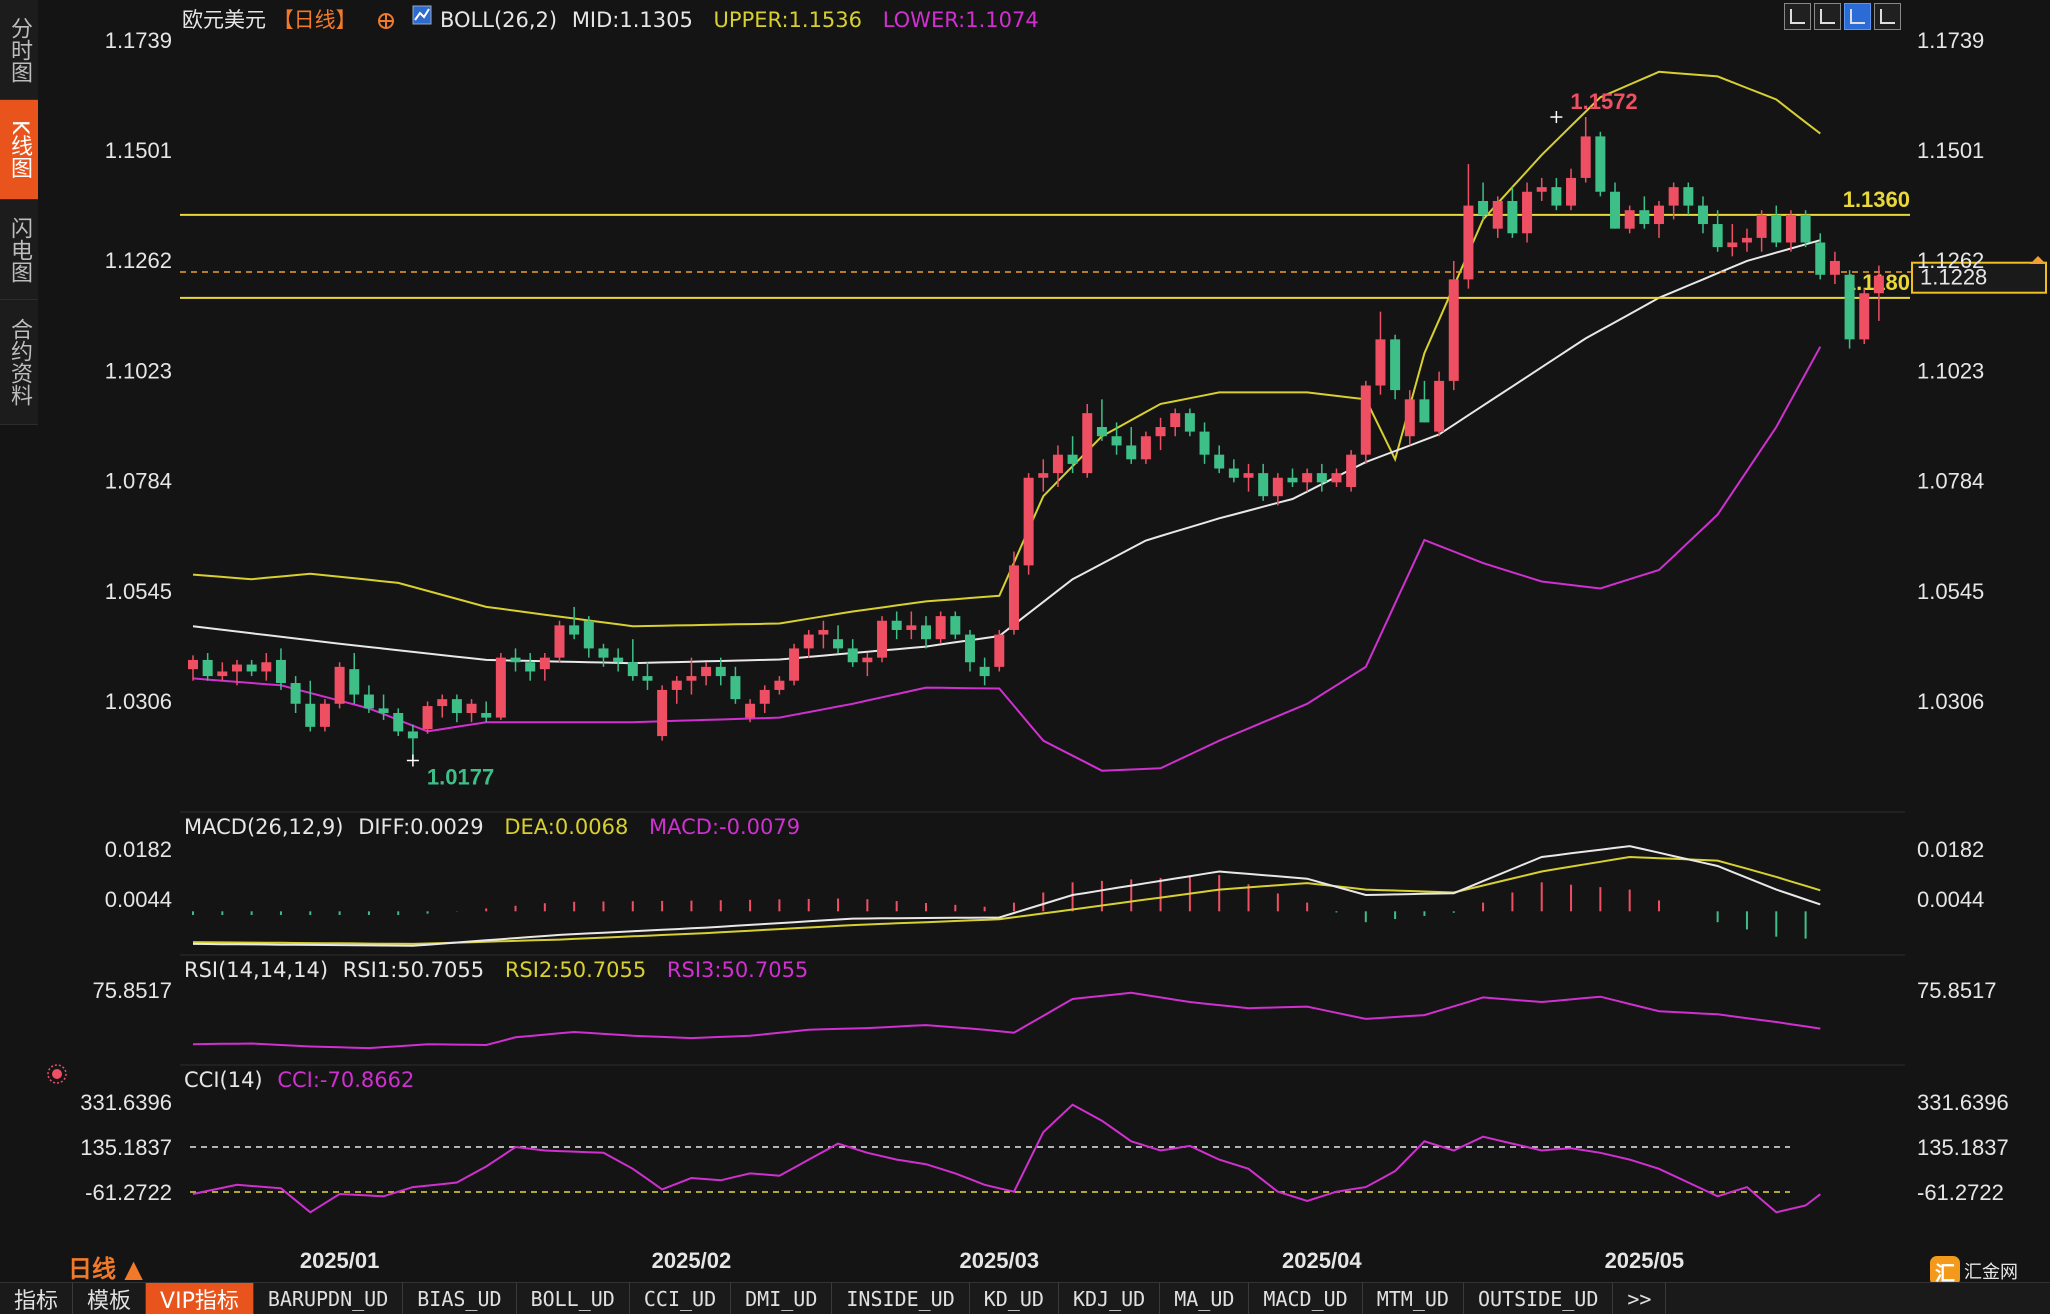  Describe the element at coordinates (315, 20) in the screenshot. I see `period-label: 【日线】` at that location.